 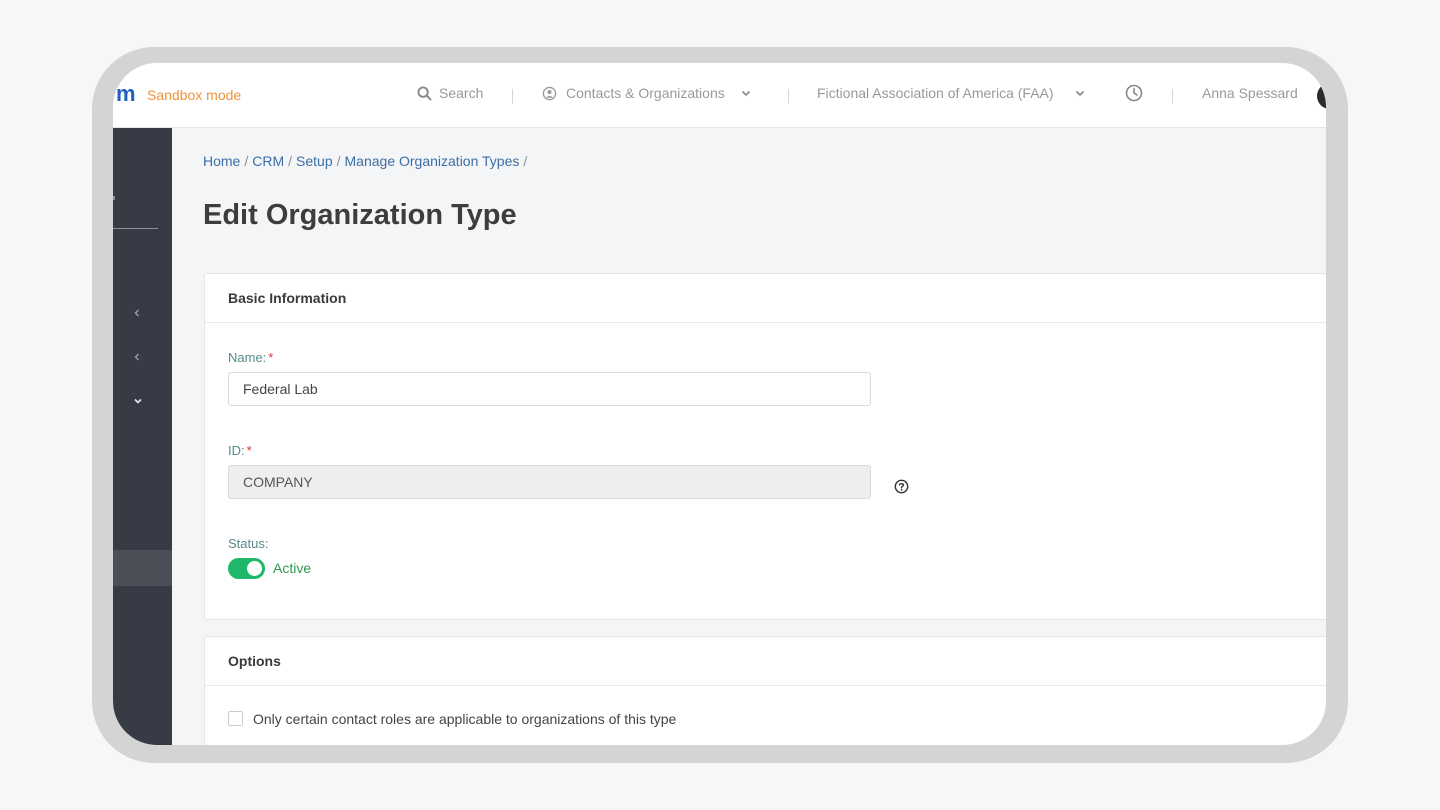 I want to click on name-input, so click(x=549, y=389).